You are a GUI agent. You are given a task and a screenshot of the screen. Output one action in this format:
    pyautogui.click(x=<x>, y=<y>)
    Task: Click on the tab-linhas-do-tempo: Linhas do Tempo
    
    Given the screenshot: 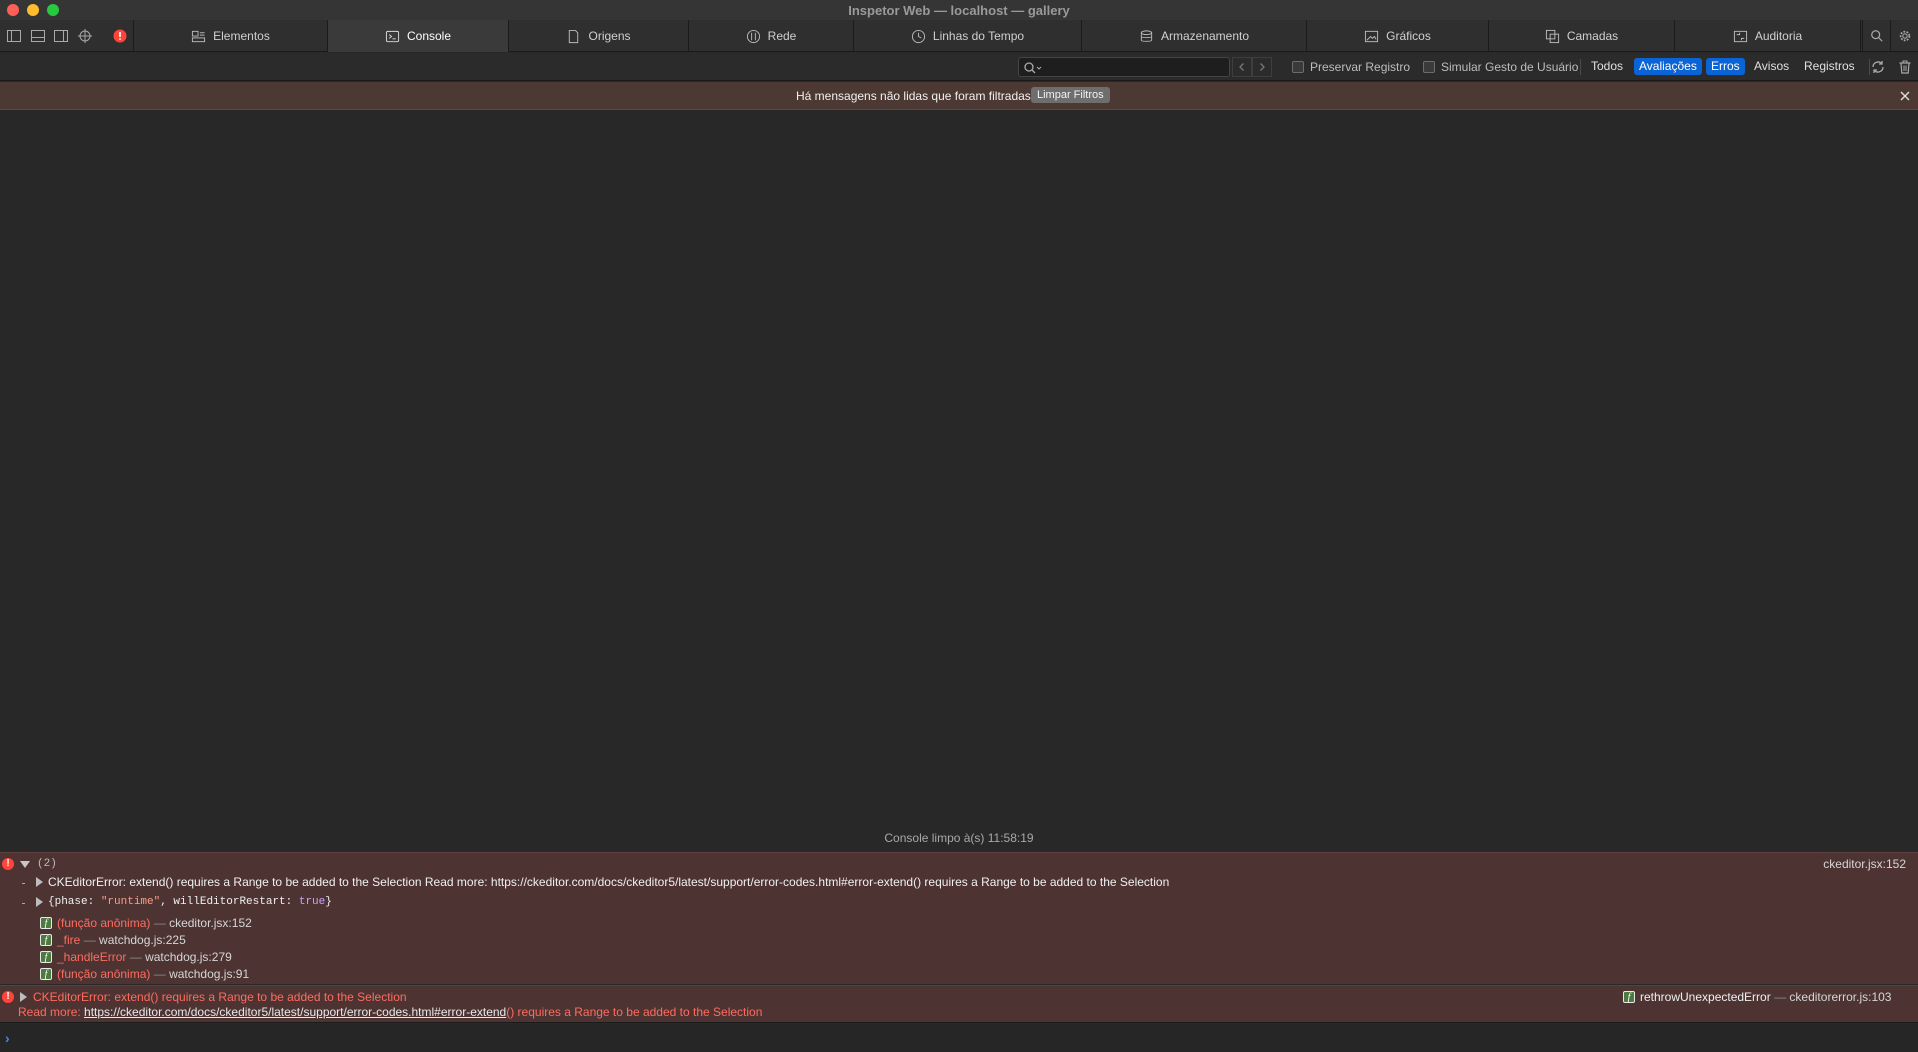 What is the action you would take?
    pyautogui.click(x=968, y=36)
    